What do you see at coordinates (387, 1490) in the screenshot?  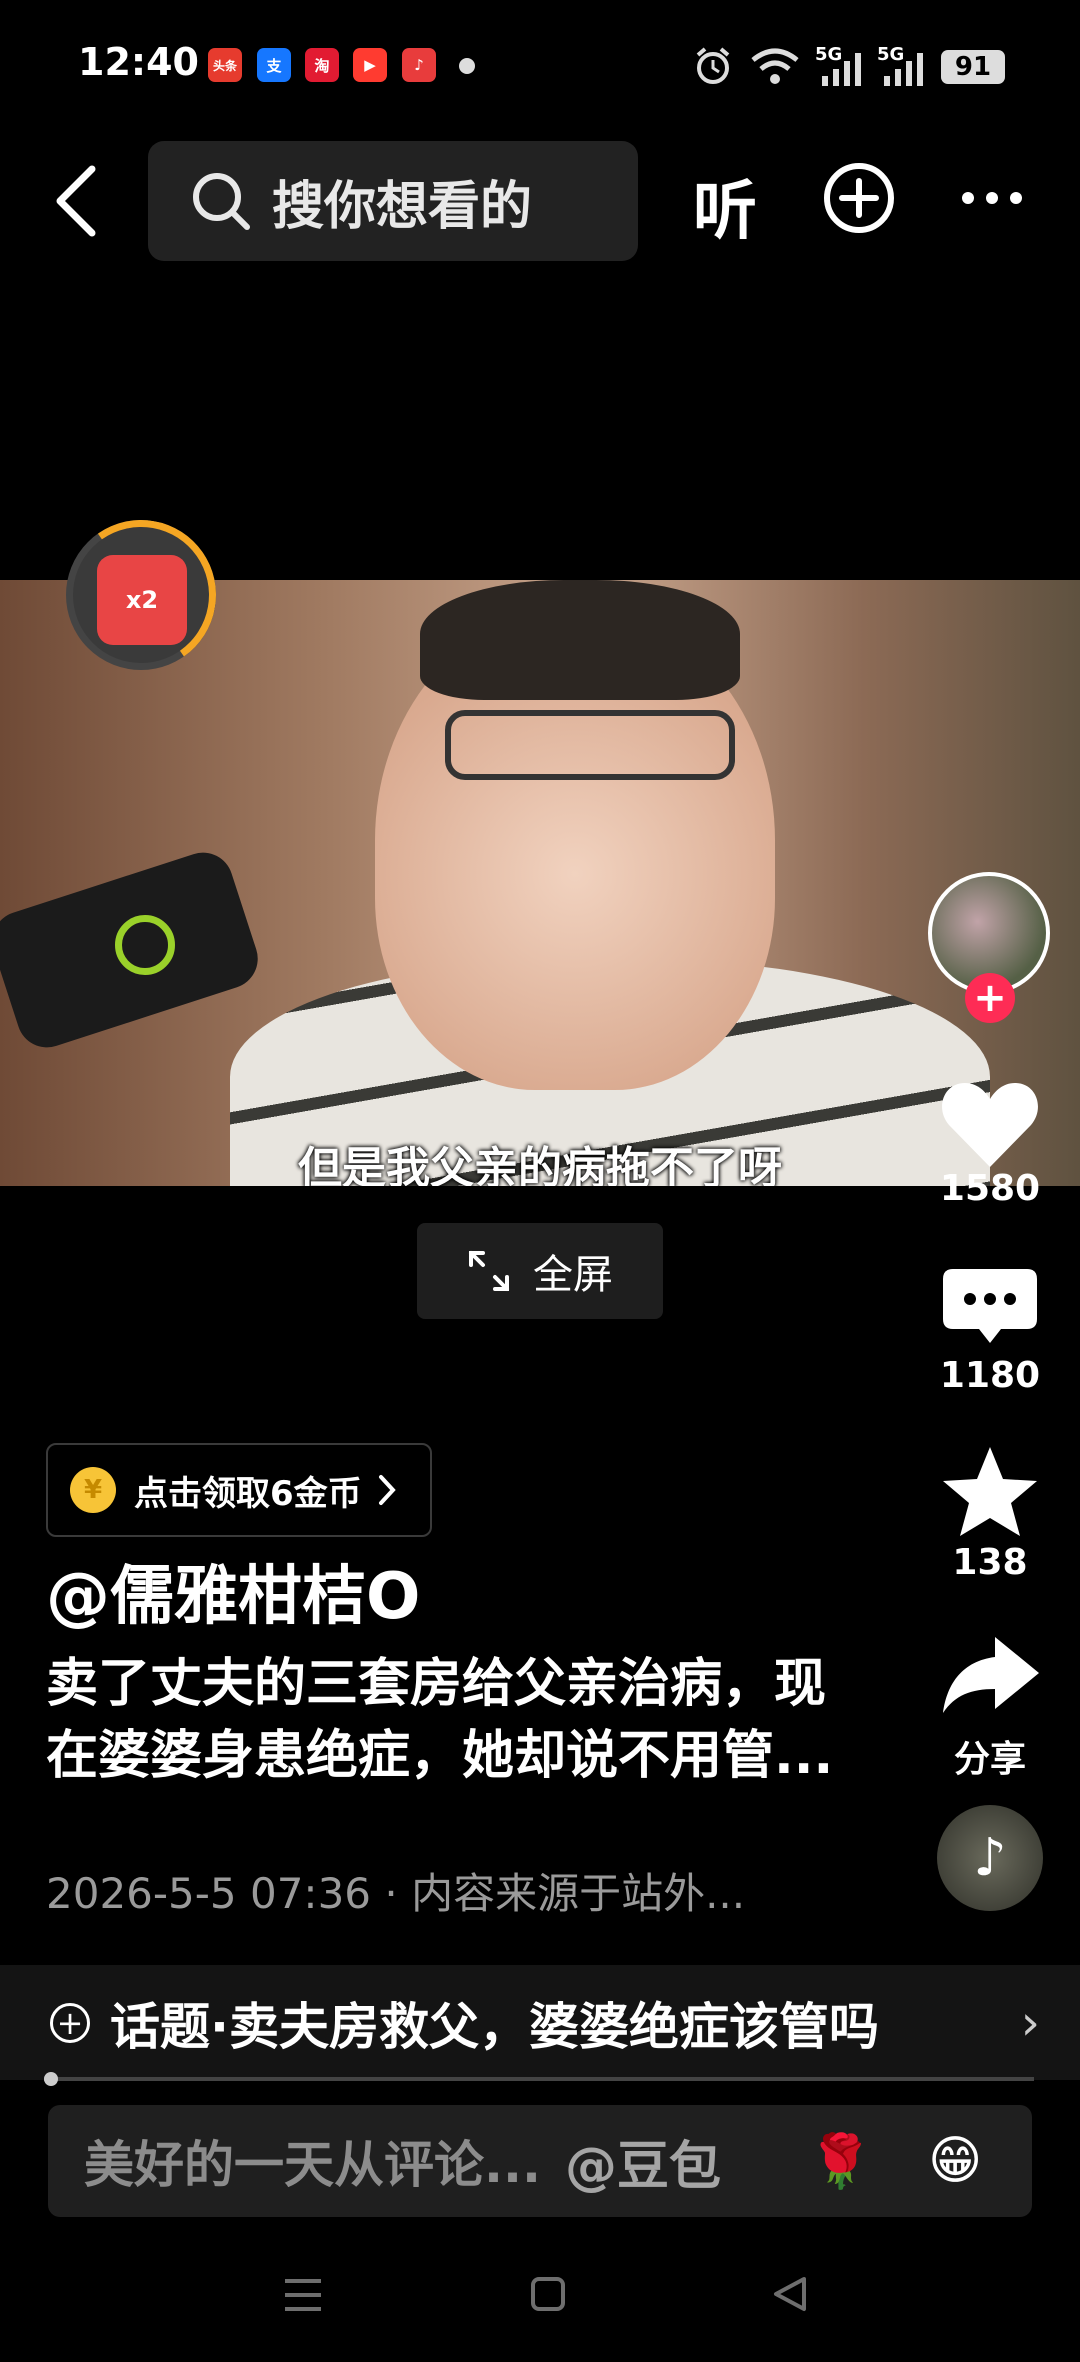 I see `chevron-right-icon` at bounding box center [387, 1490].